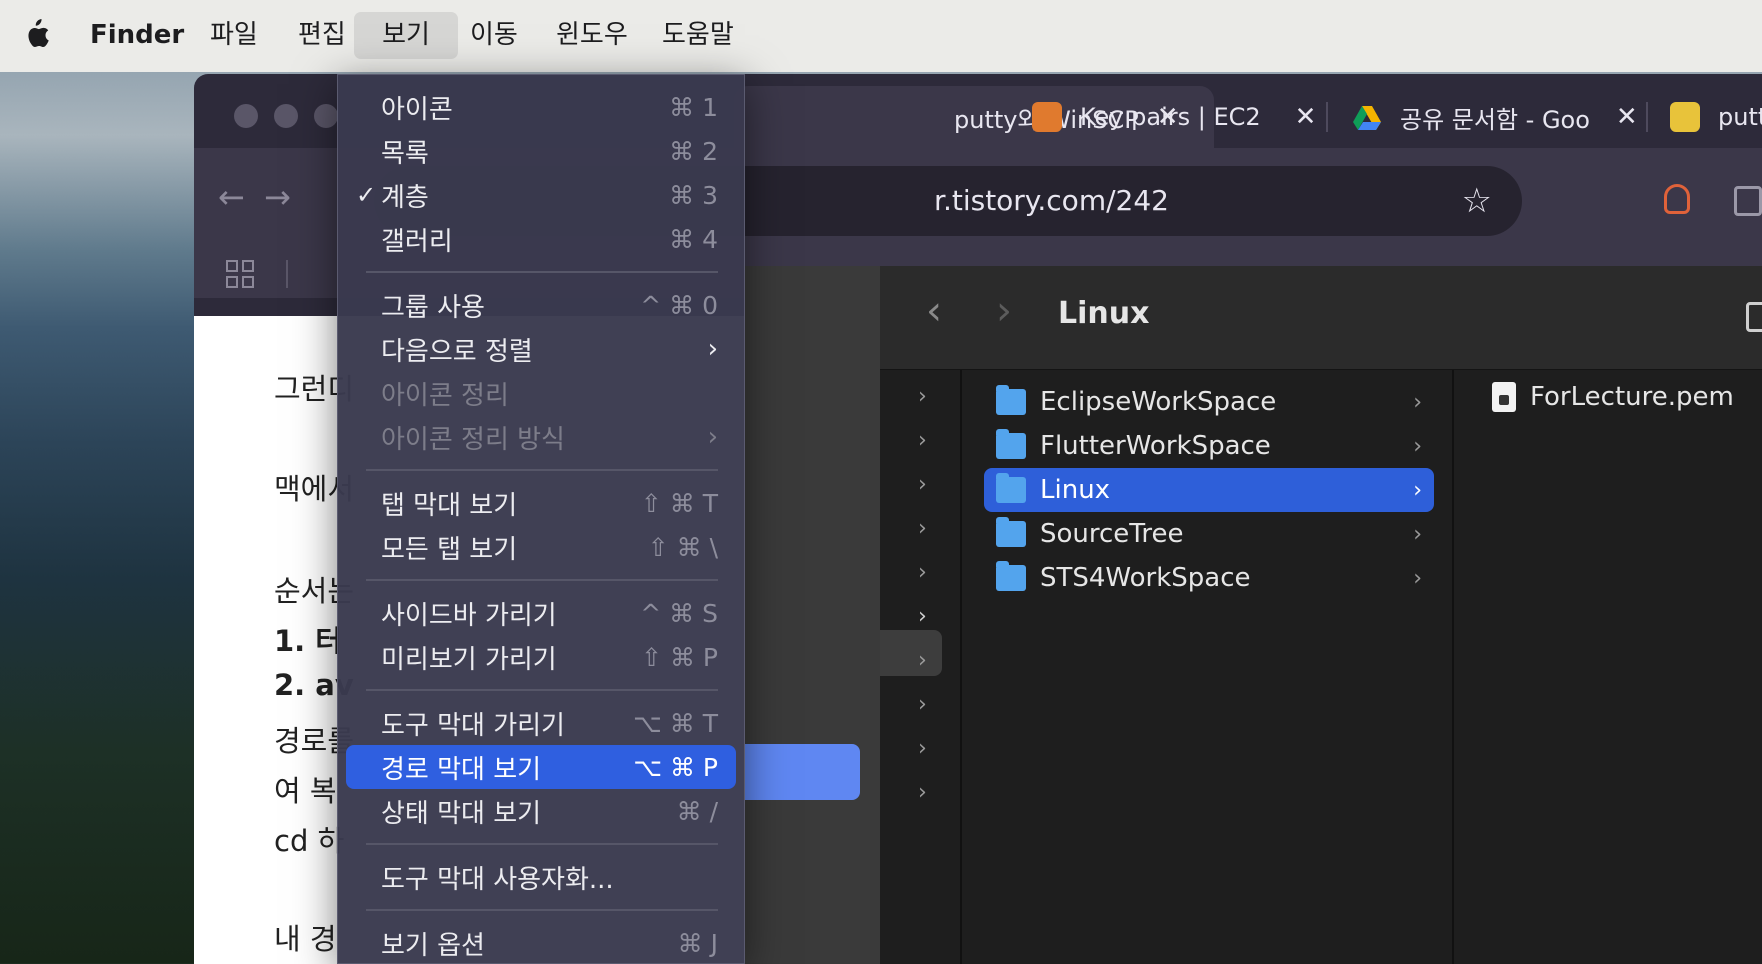  Describe the element at coordinates (1145, 578) in the screenshot. I see `folder-name: STS4WorkSpace` at that location.